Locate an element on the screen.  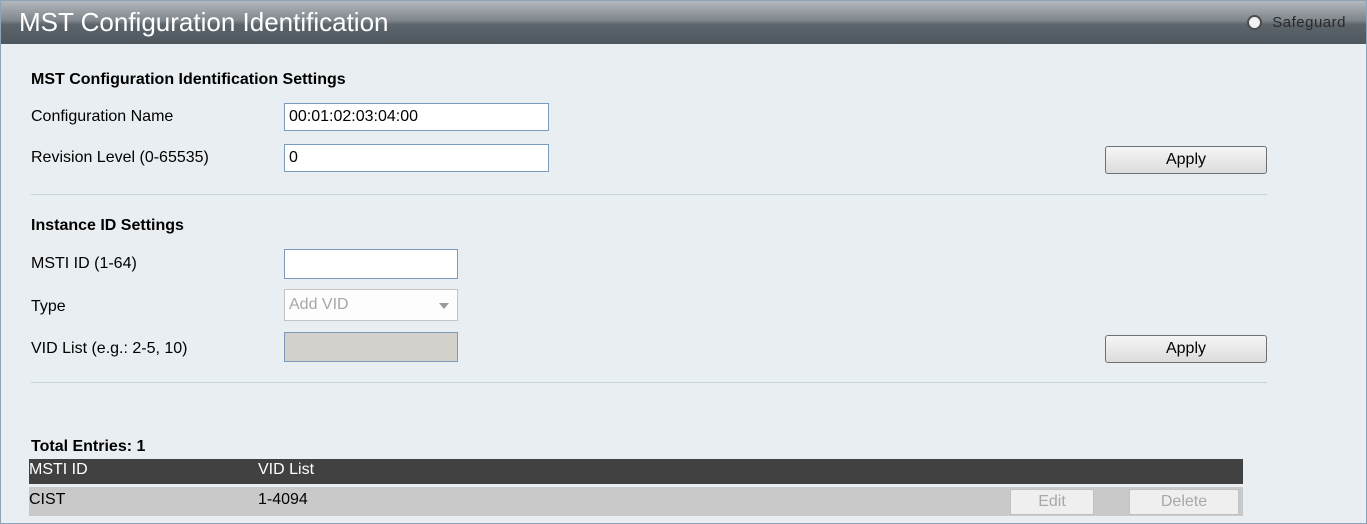
instance-apply-button: Apply is located at coordinates (1186, 349).